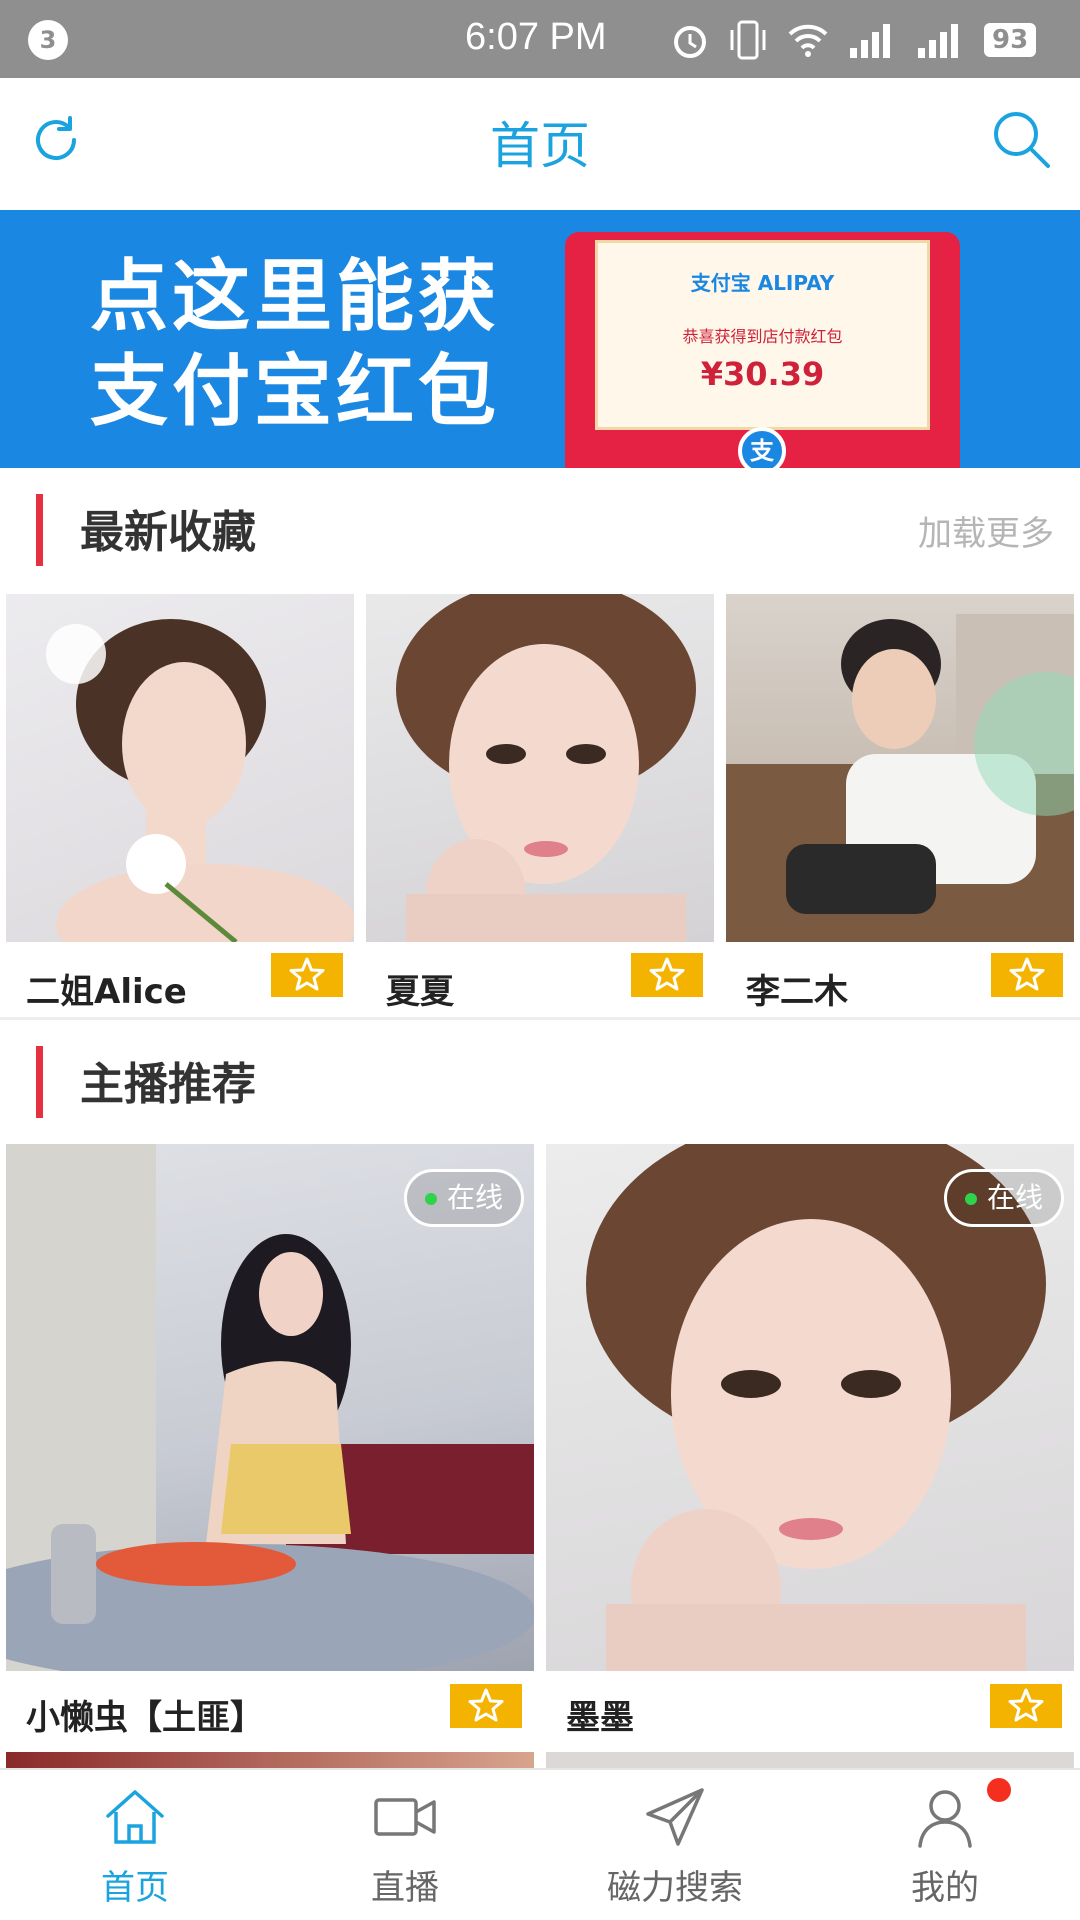 The height and width of the screenshot is (1920, 1080). What do you see at coordinates (938, 41) in the screenshot?
I see `signal-2-icon` at bounding box center [938, 41].